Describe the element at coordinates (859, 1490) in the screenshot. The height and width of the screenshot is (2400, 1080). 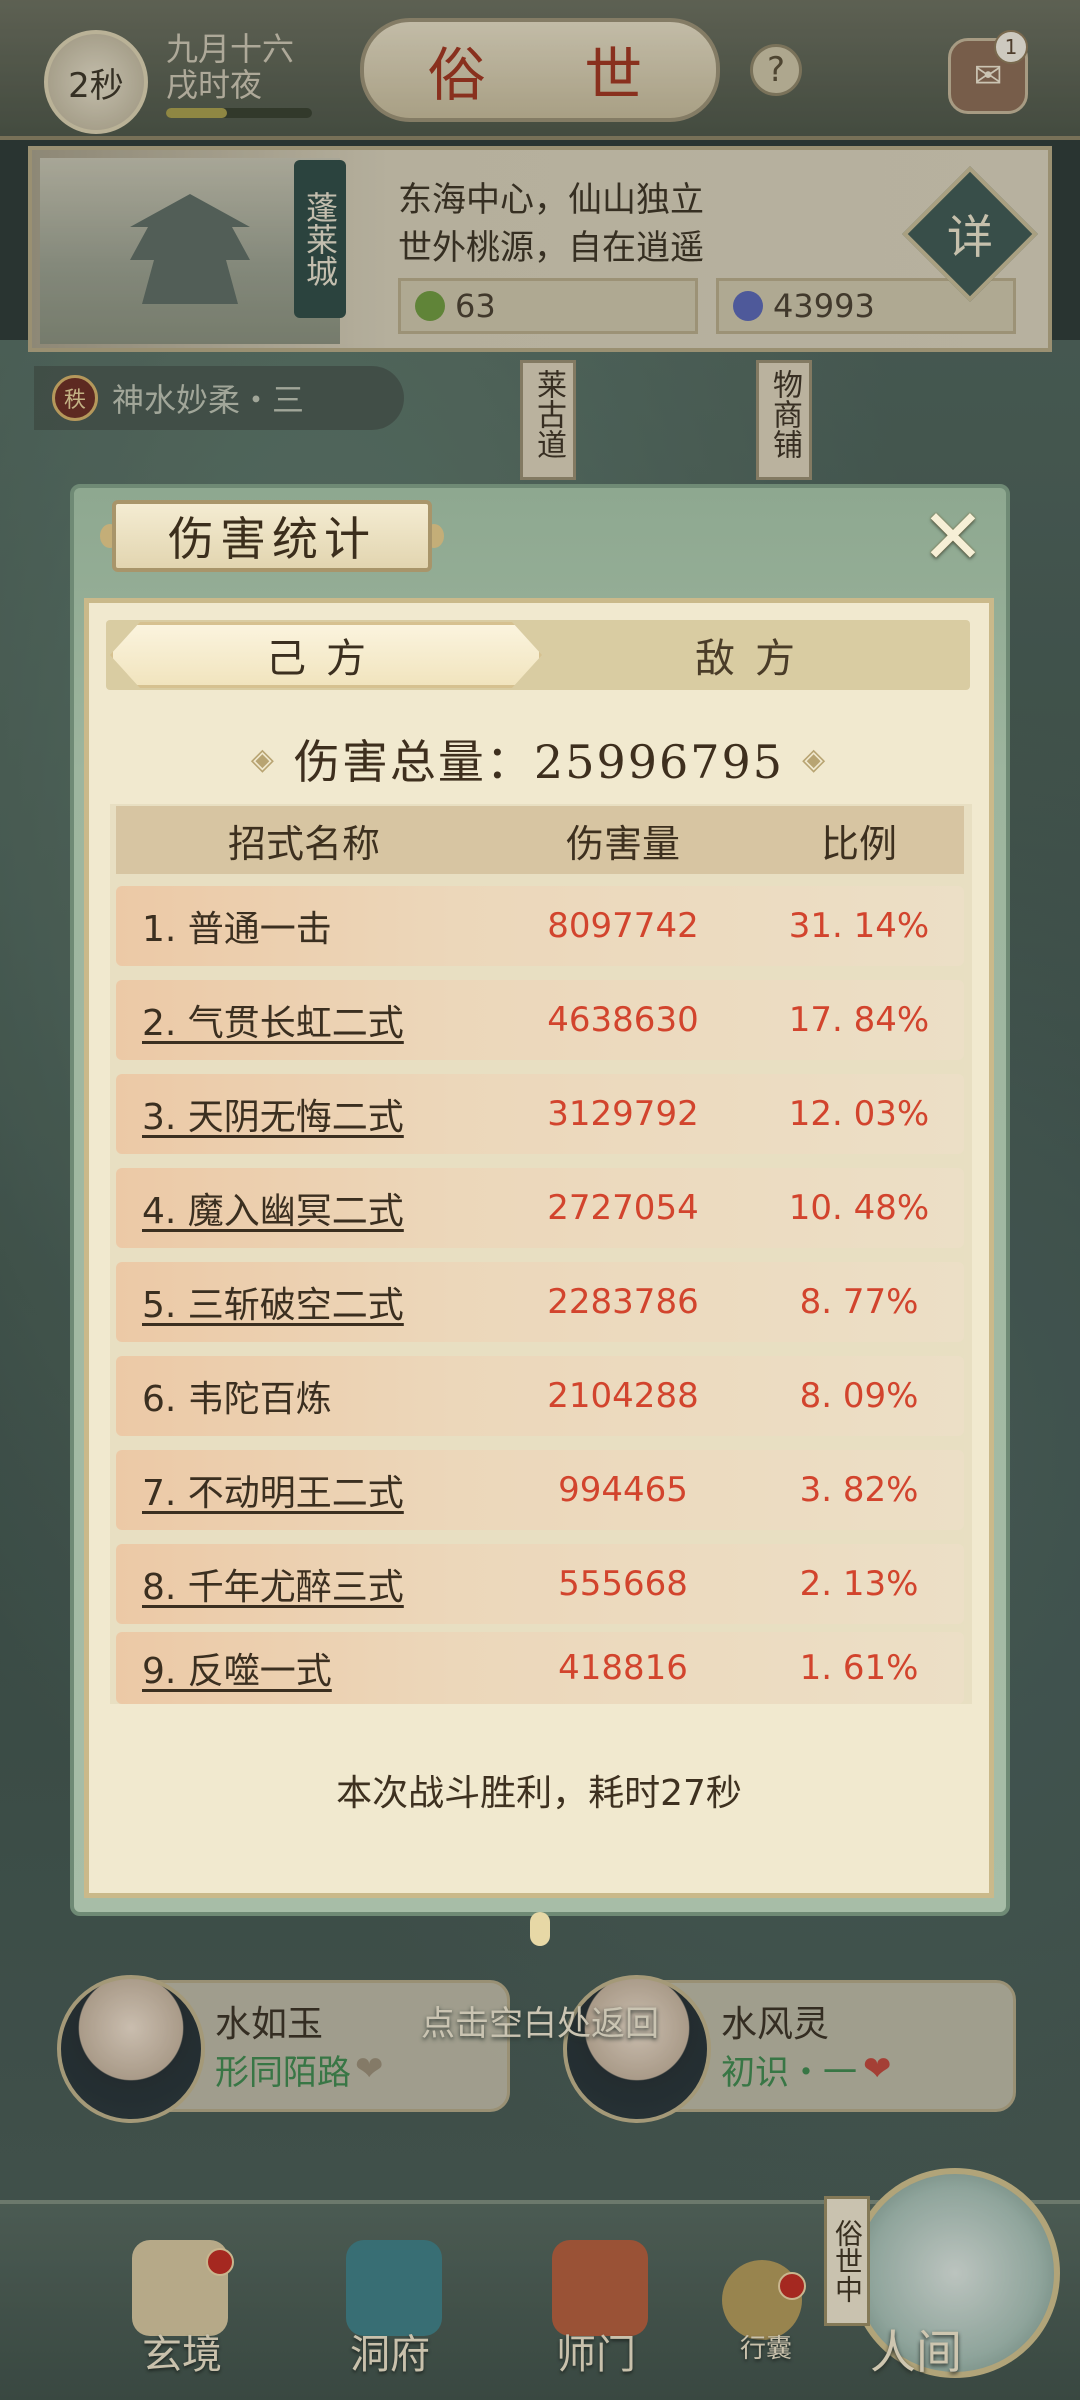
I see `skill-ratio: 3. 82%` at that location.